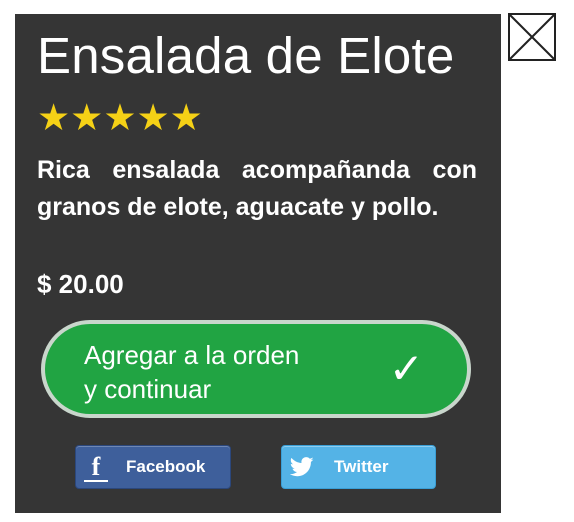 The image size is (574, 522). I want to click on twitter-share-button: Twitter, so click(358, 467).